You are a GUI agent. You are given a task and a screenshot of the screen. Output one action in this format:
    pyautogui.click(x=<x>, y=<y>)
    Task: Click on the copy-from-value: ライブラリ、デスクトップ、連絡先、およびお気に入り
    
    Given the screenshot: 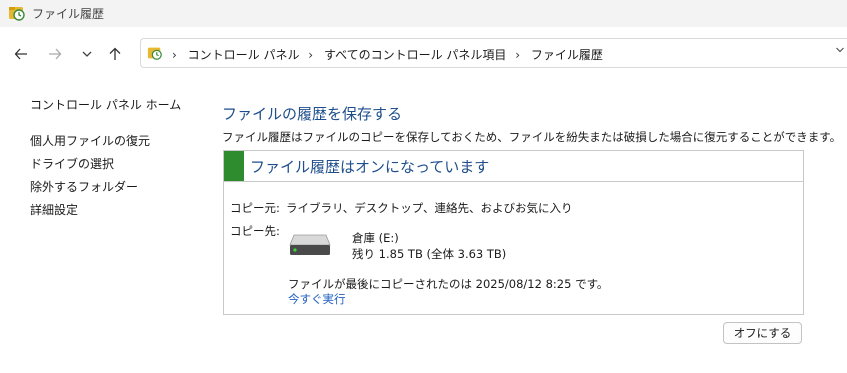 What is the action you would take?
    pyautogui.click(x=429, y=208)
    